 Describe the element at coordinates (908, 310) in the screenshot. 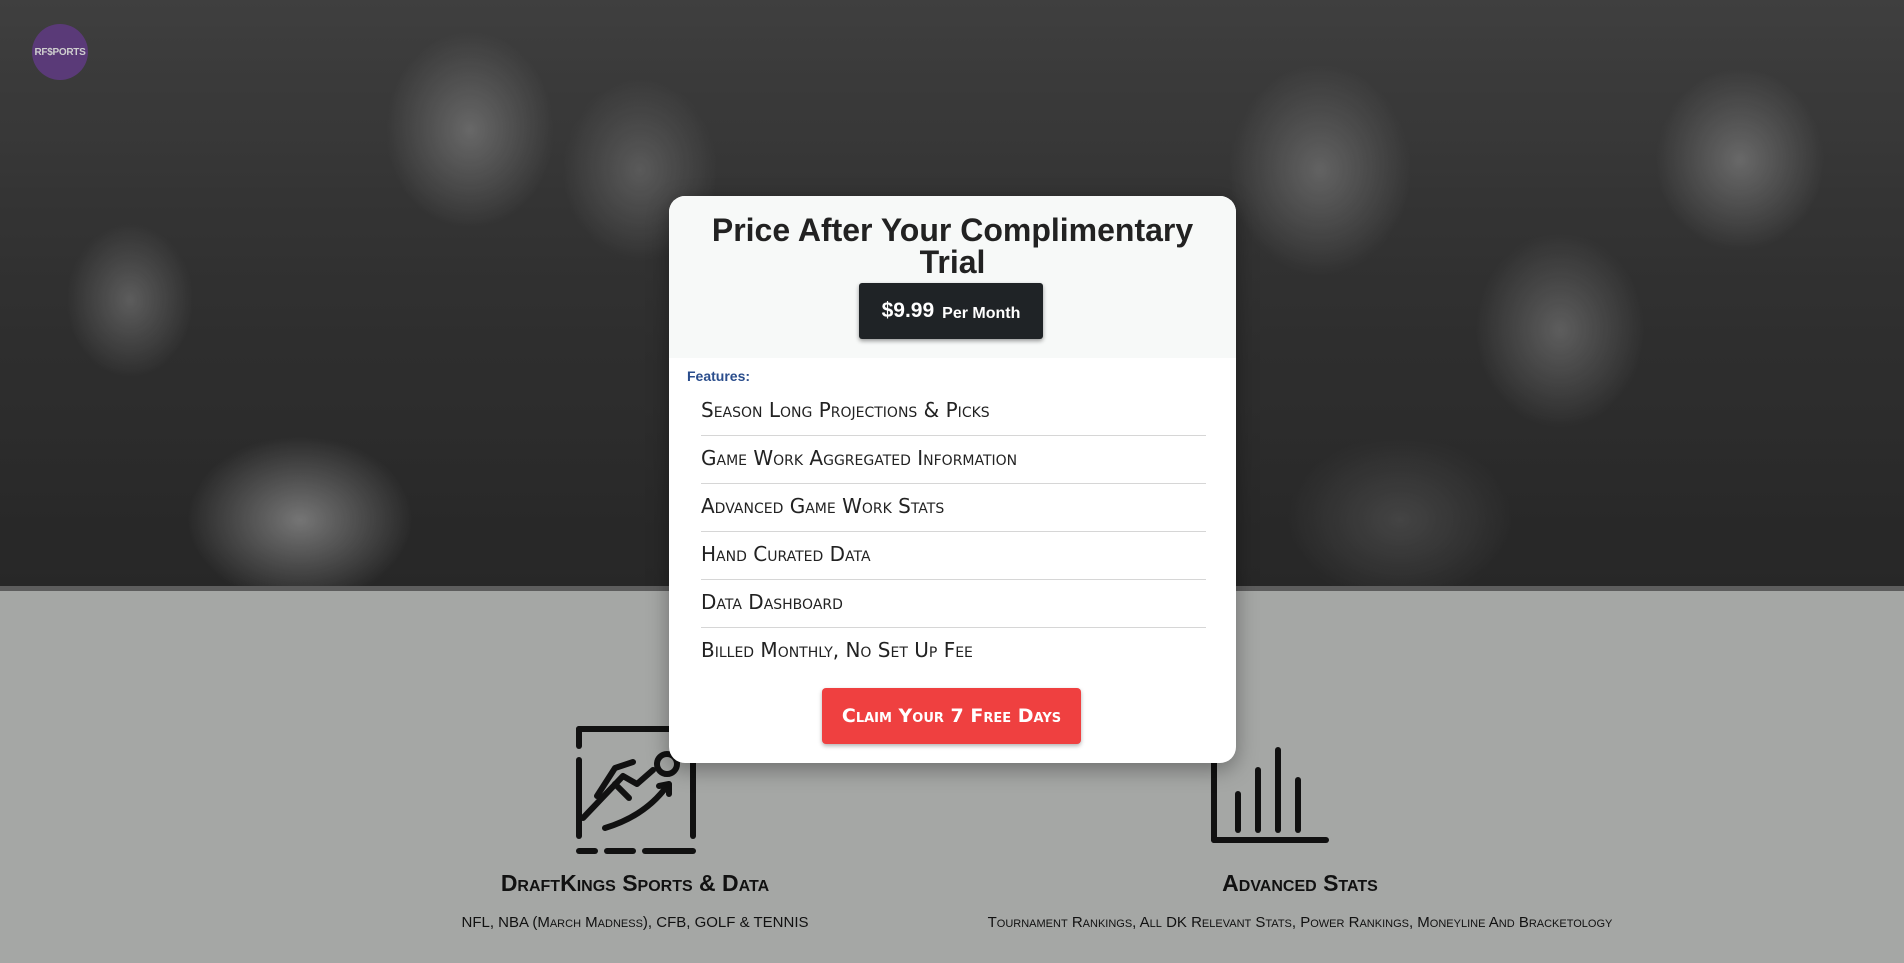

I see `price-amount: $9.99` at that location.